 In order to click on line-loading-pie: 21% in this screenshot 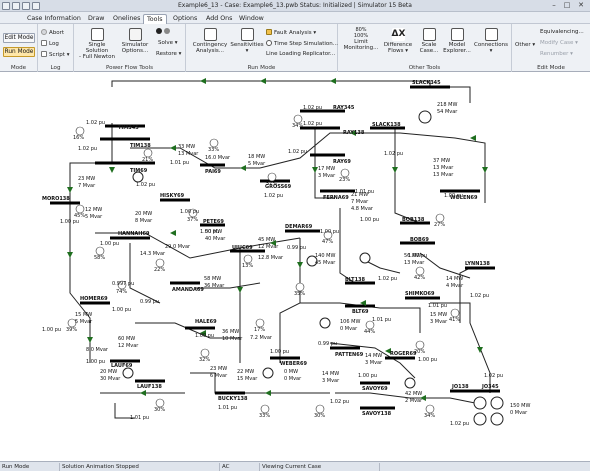, I will do `click(147, 155)`.